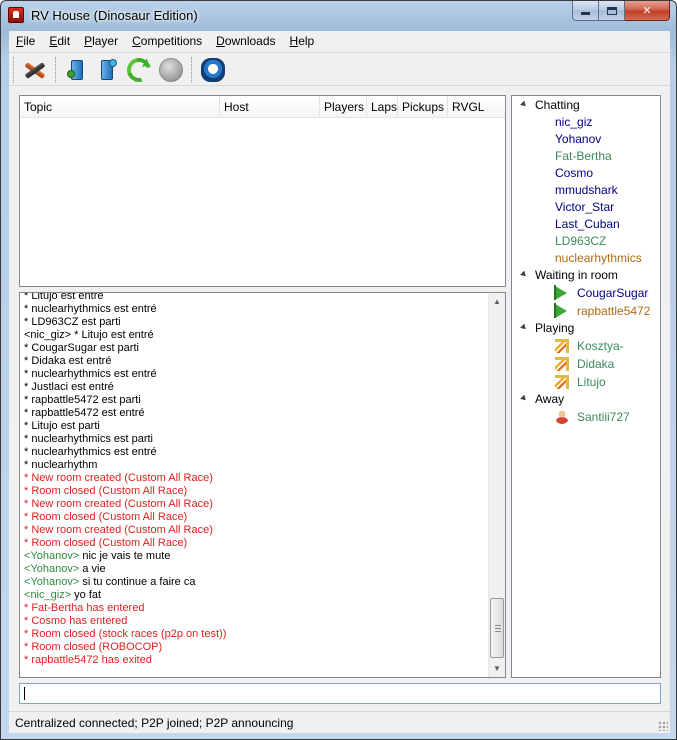 Image resolution: width=677 pixels, height=740 pixels. Describe the element at coordinates (382, 106) in the screenshot. I see `column-laps: Laps` at that location.